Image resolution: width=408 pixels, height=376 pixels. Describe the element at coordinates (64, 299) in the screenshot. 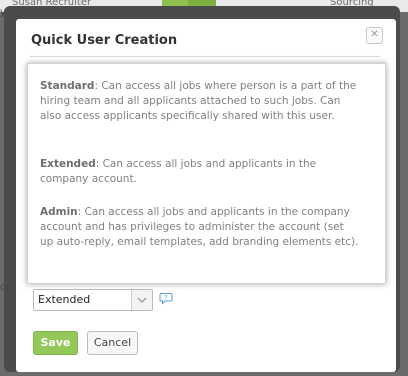

I see `access-level-value: Extended` at that location.